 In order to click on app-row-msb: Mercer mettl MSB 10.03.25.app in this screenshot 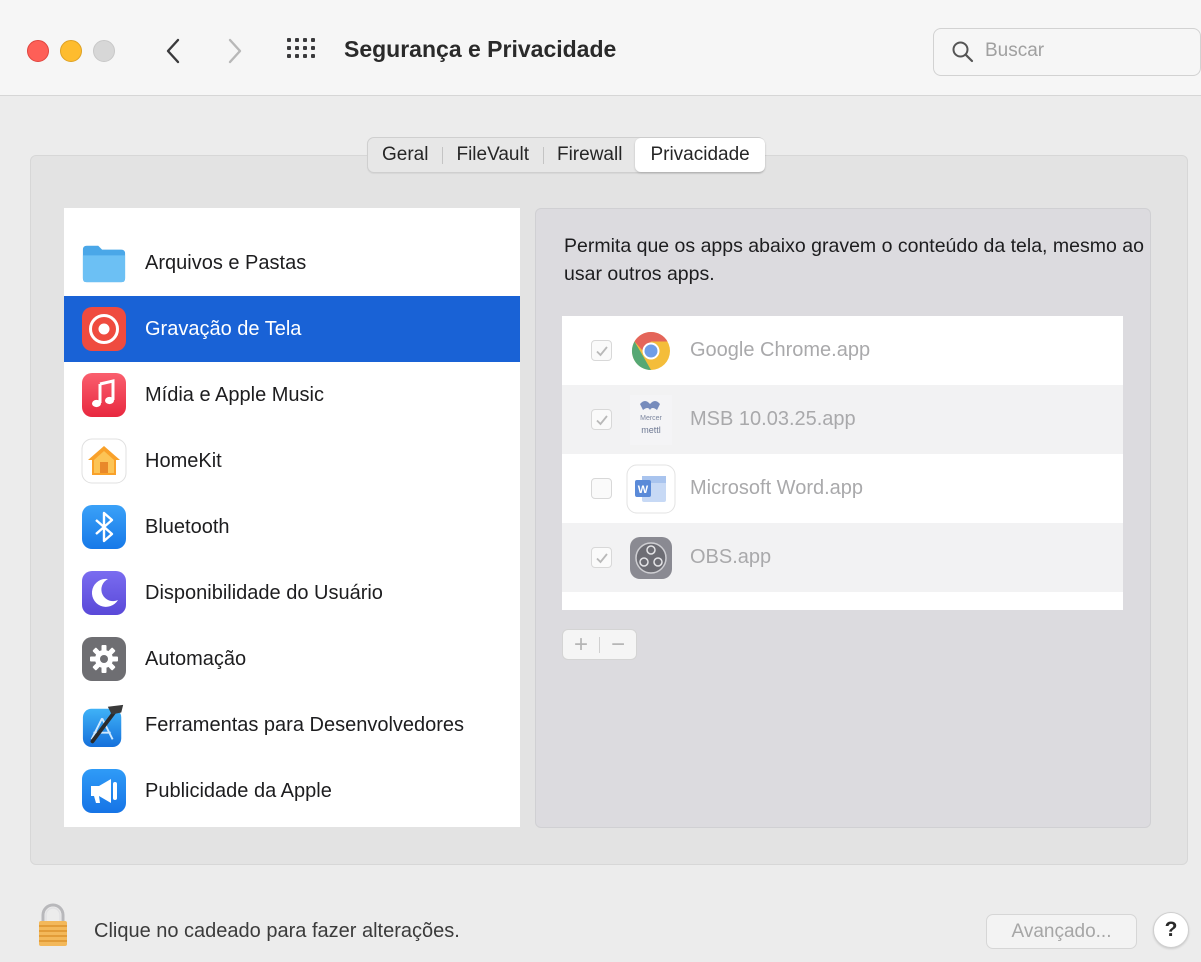, I will do `click(842, 419)`.